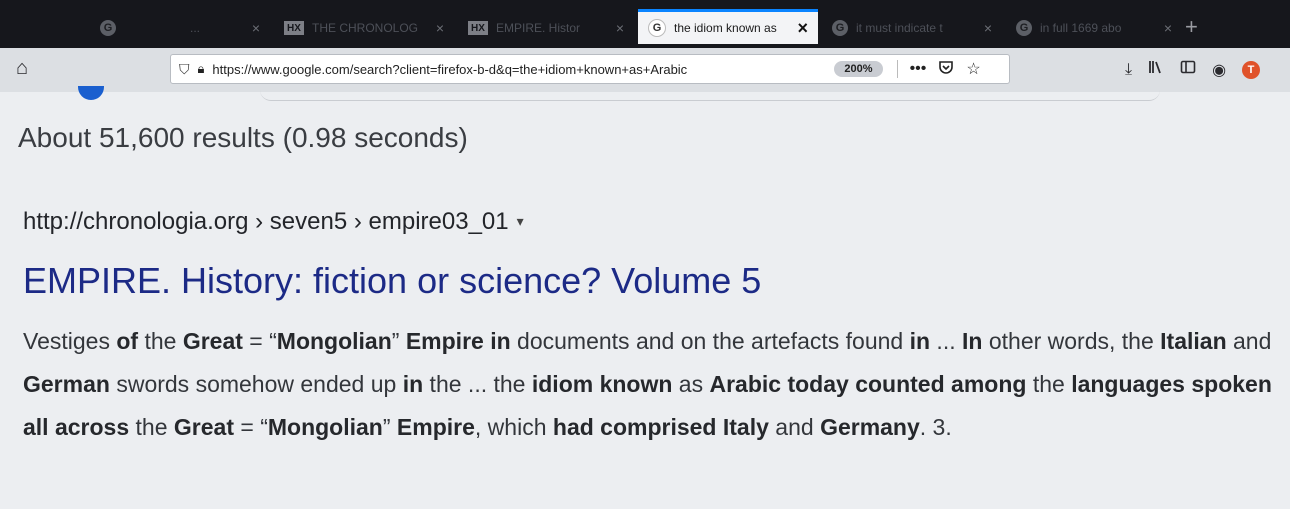  I want to click on tab-blank: ... ×, so click(225, 28).